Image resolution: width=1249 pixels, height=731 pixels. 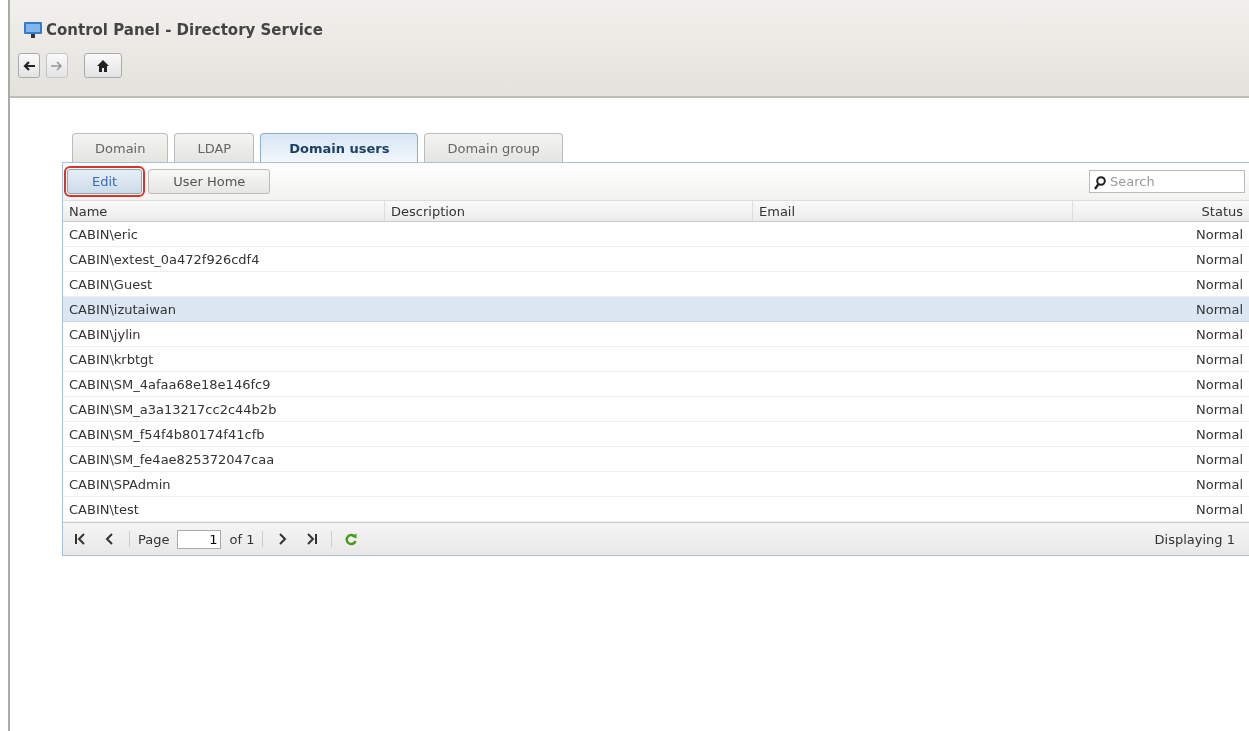 I want to click on table-row: CABIN\extest_0a472f926cdf4 Normal, so click(x=656, y=259).